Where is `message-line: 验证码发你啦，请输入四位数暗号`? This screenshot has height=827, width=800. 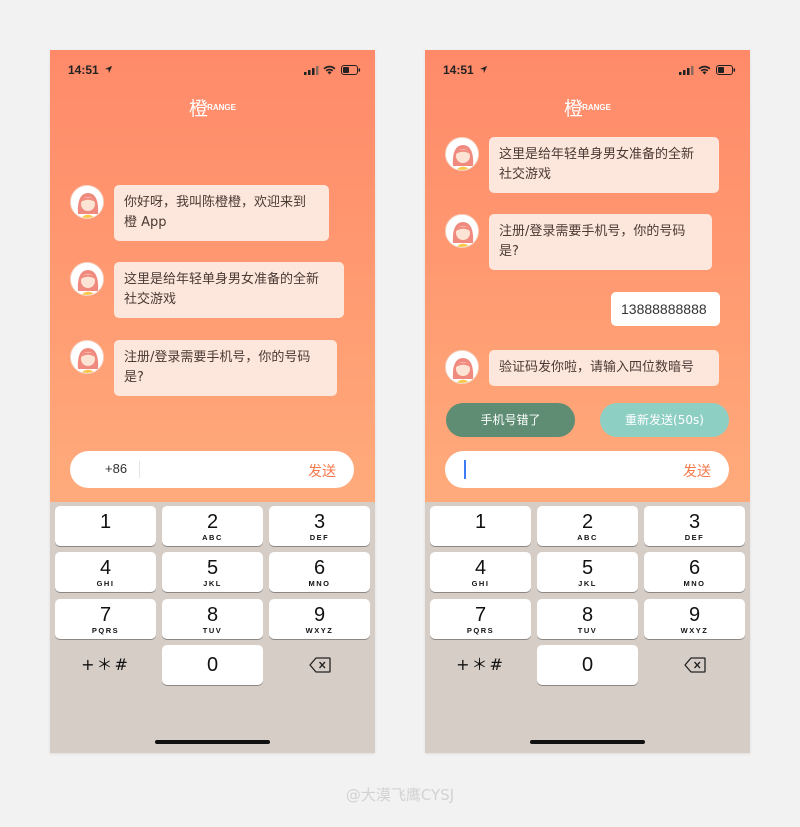 message-line: 验证码发你啦，请输入四位数暗号 is located at coordinates (597, 367).